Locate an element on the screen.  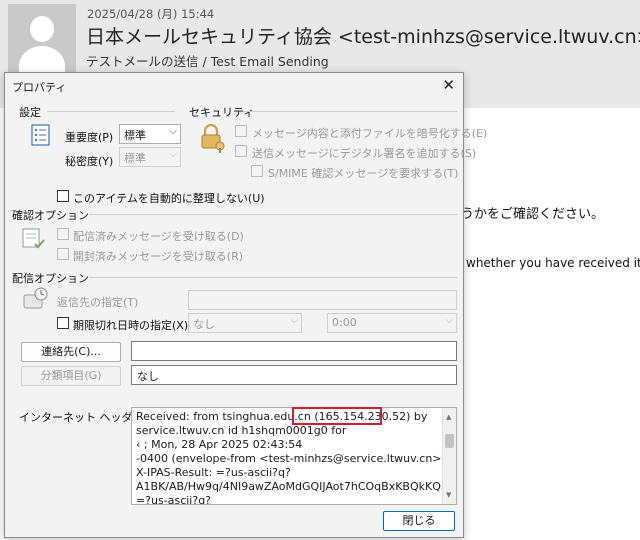
read-receipt-label: 開封済みメッセージを受け取る(R) is located at coordinates (158, 256).